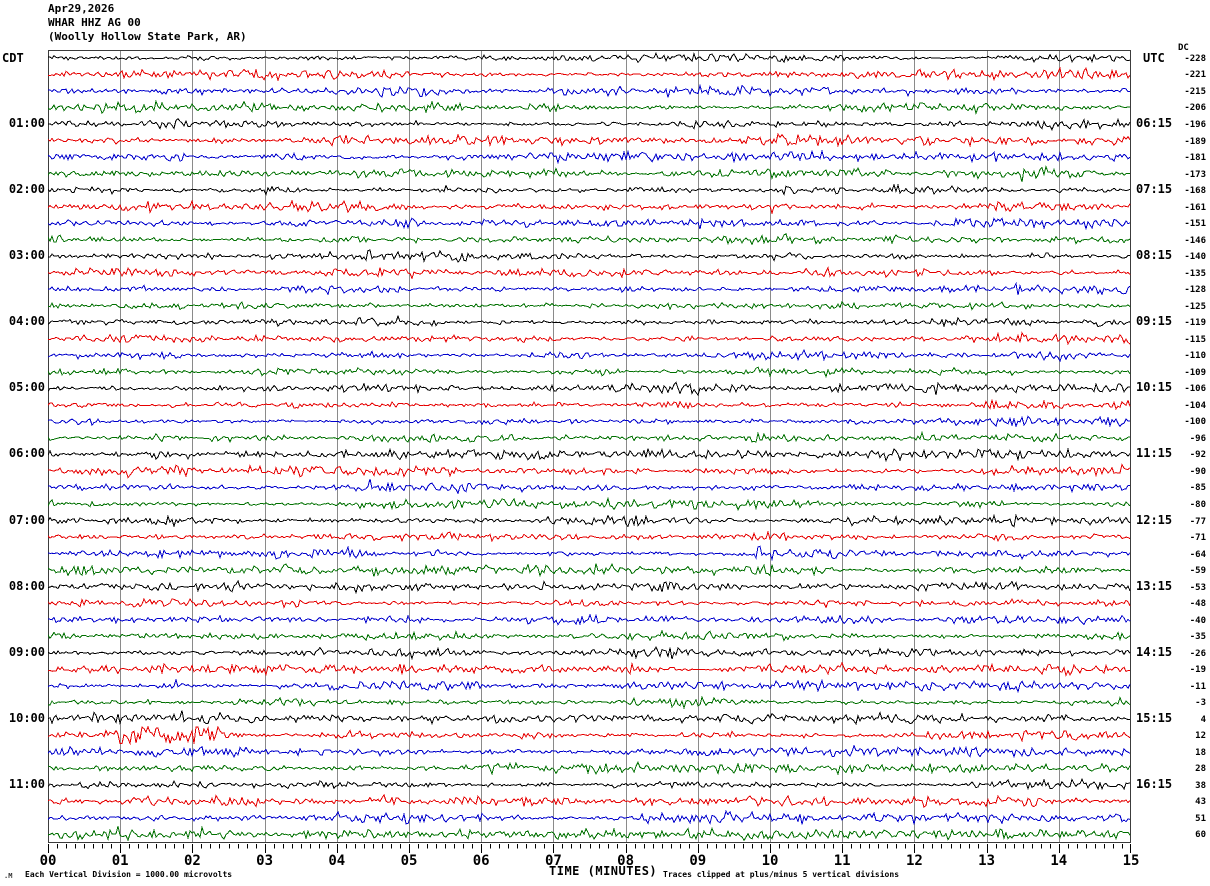 The width and height of the screenshot is (1210, 886). What do you see at coordinates (603, 871) in the screenshot?
I see `x-axis-title: TIME (MINUTES)` at bounding box center [603, 871].